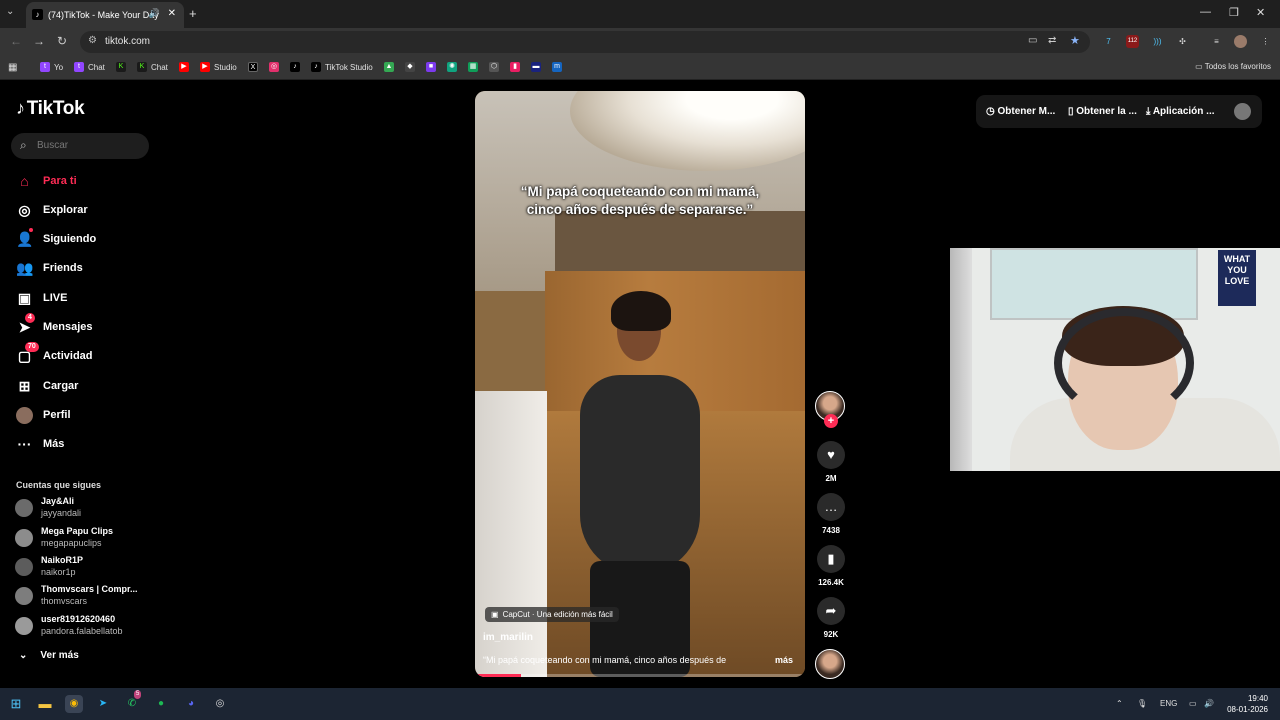  I want to click on bookmark-drive: ▲, so click(389, 67).